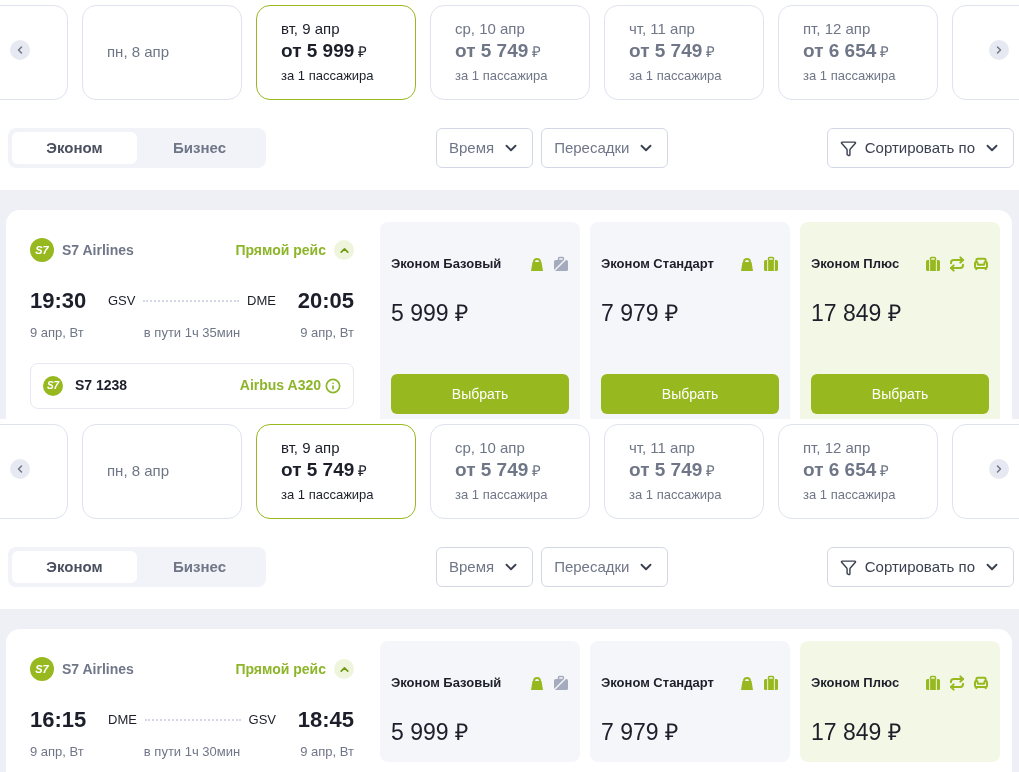 This screenshot has width=1019, height=772. I want to click on flight-duration: в пути 1ч 35мин, so click(192, 333).